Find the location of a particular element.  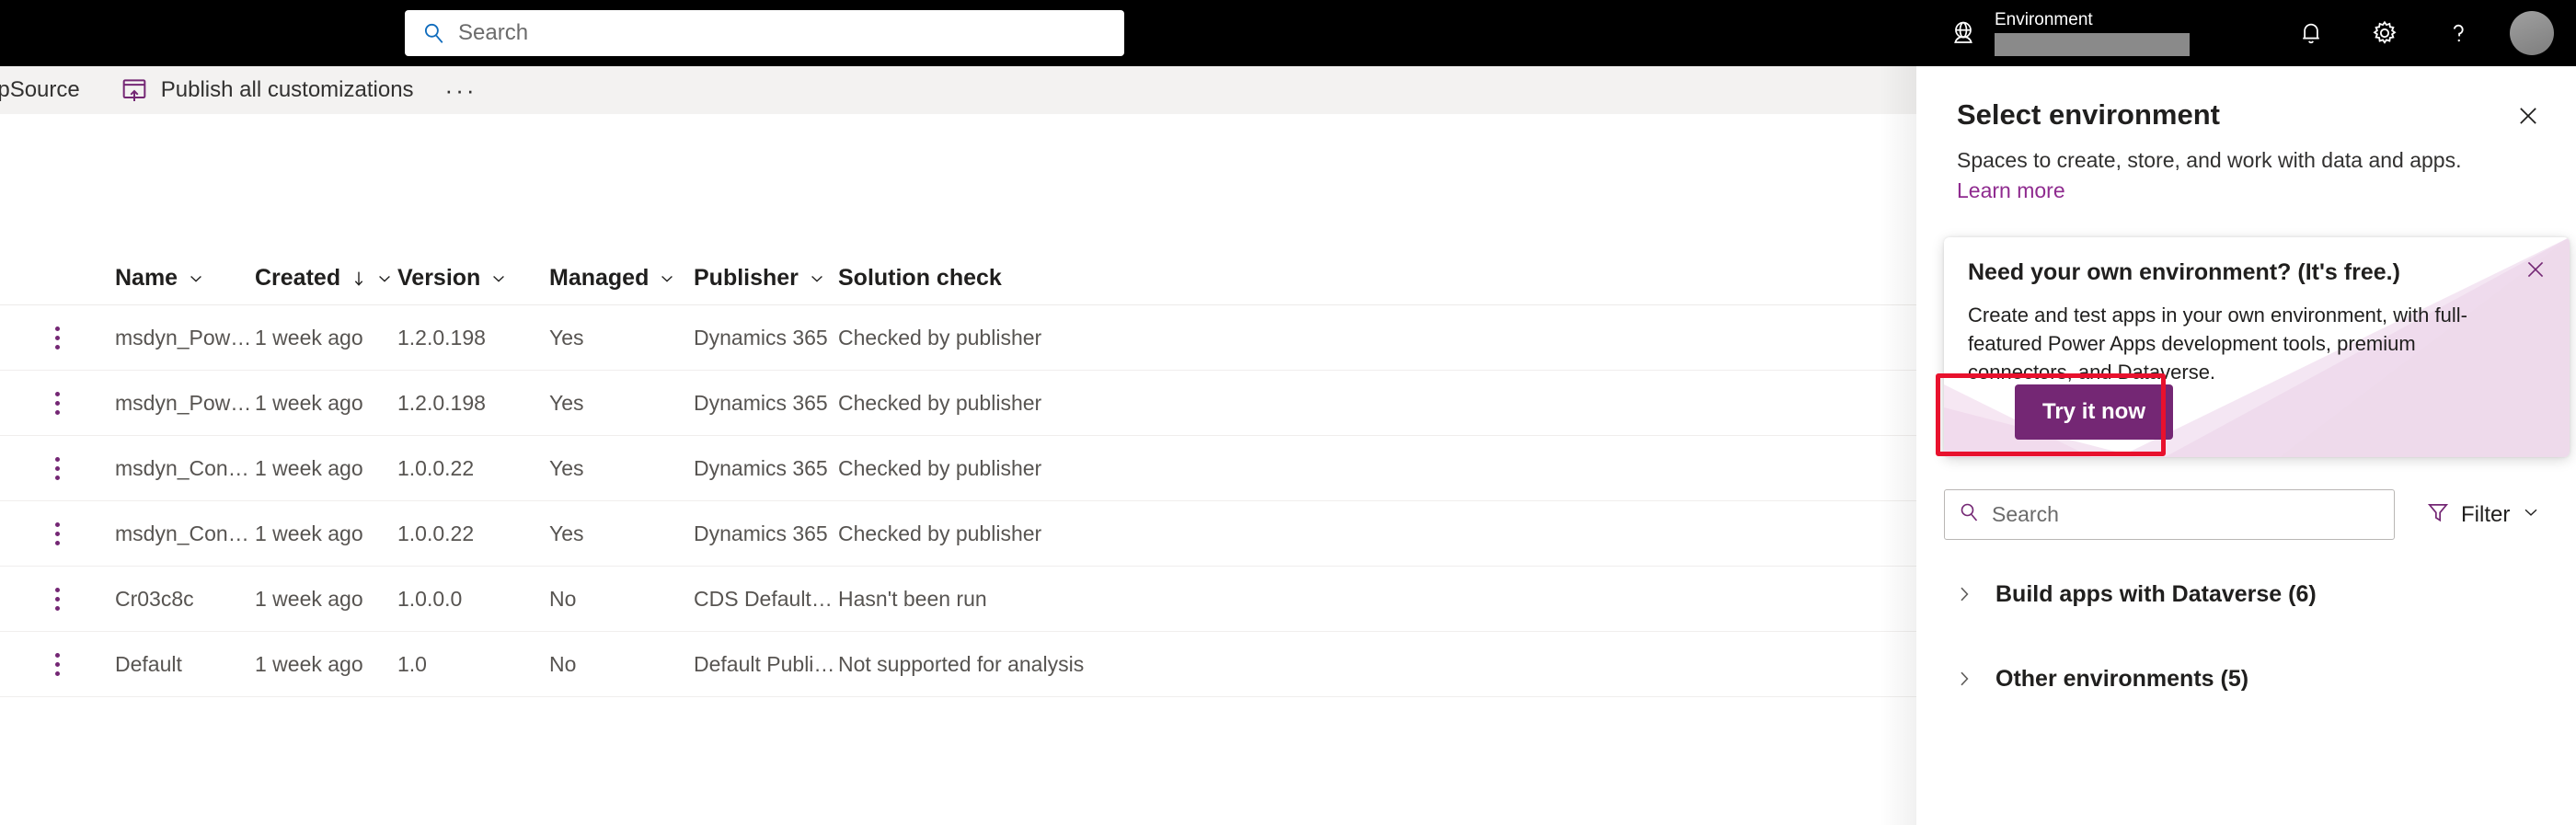

globe-environment-icon is located at coordinates (1963, 33).